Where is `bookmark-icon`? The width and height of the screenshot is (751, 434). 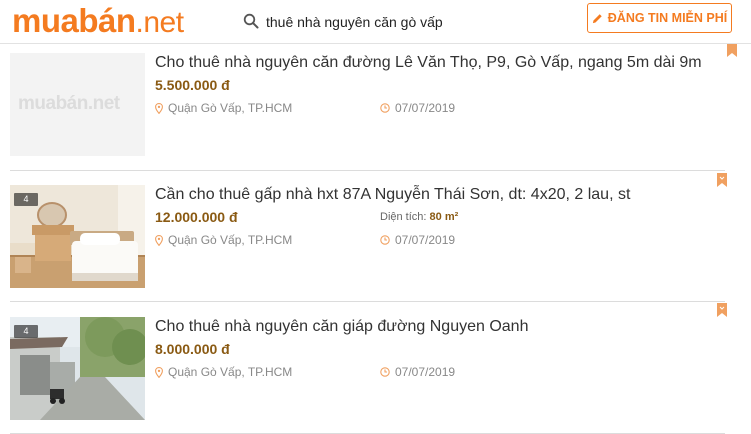 bookmark-icon is located at coordinates (722, 310).